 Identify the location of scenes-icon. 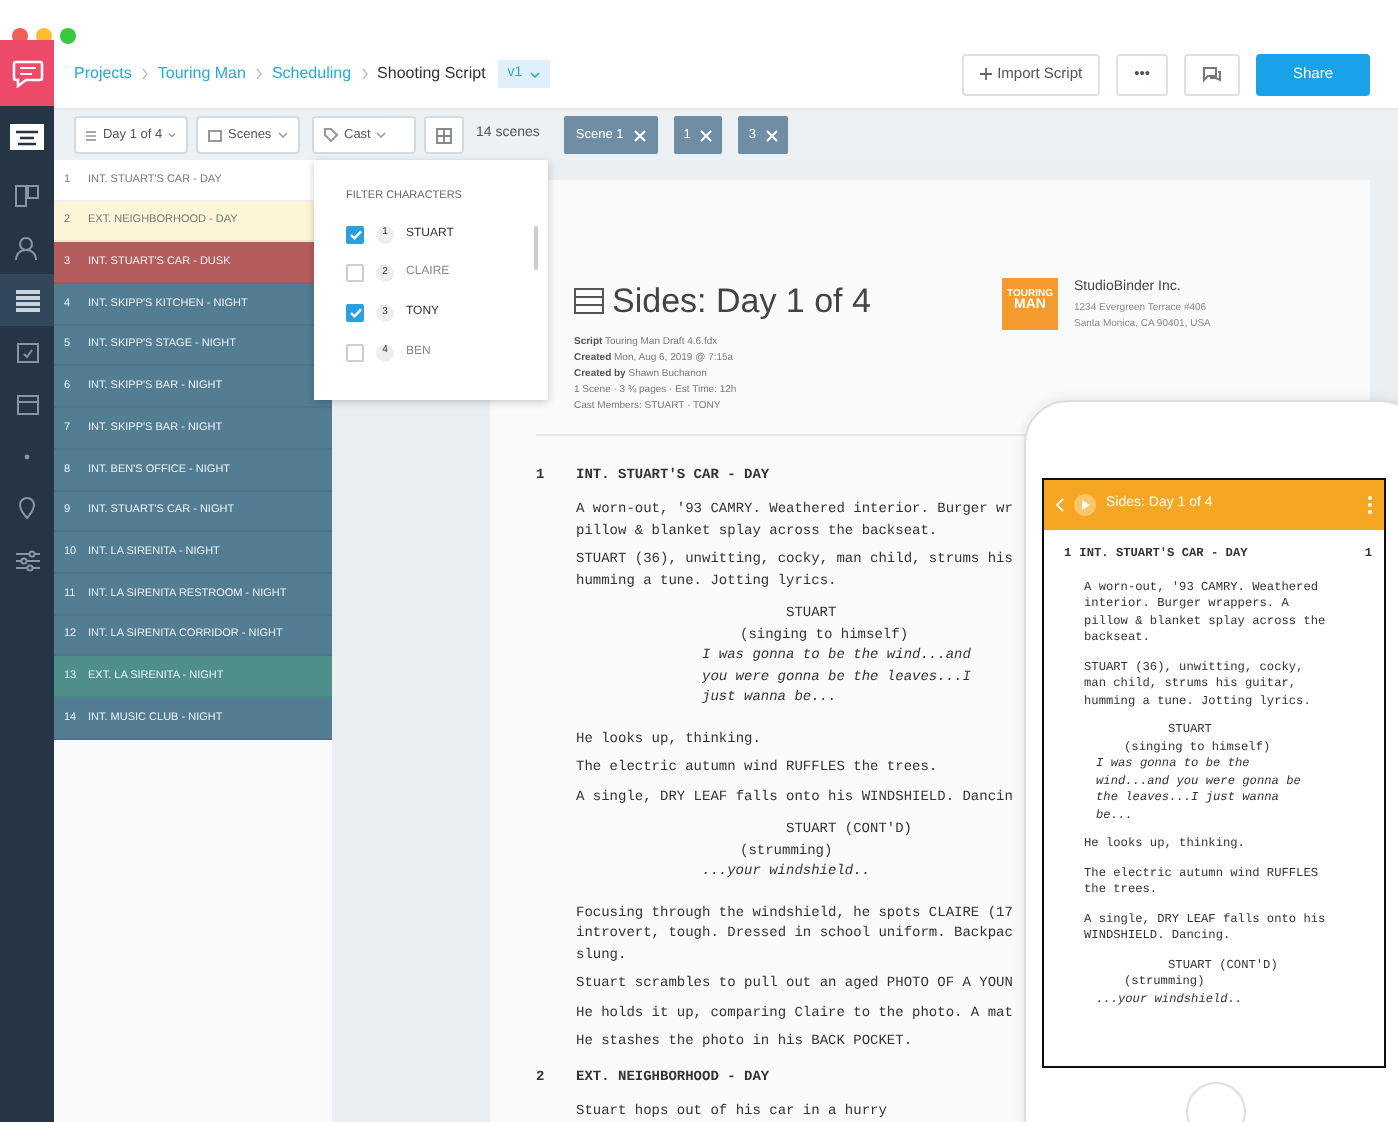
(215, 135).